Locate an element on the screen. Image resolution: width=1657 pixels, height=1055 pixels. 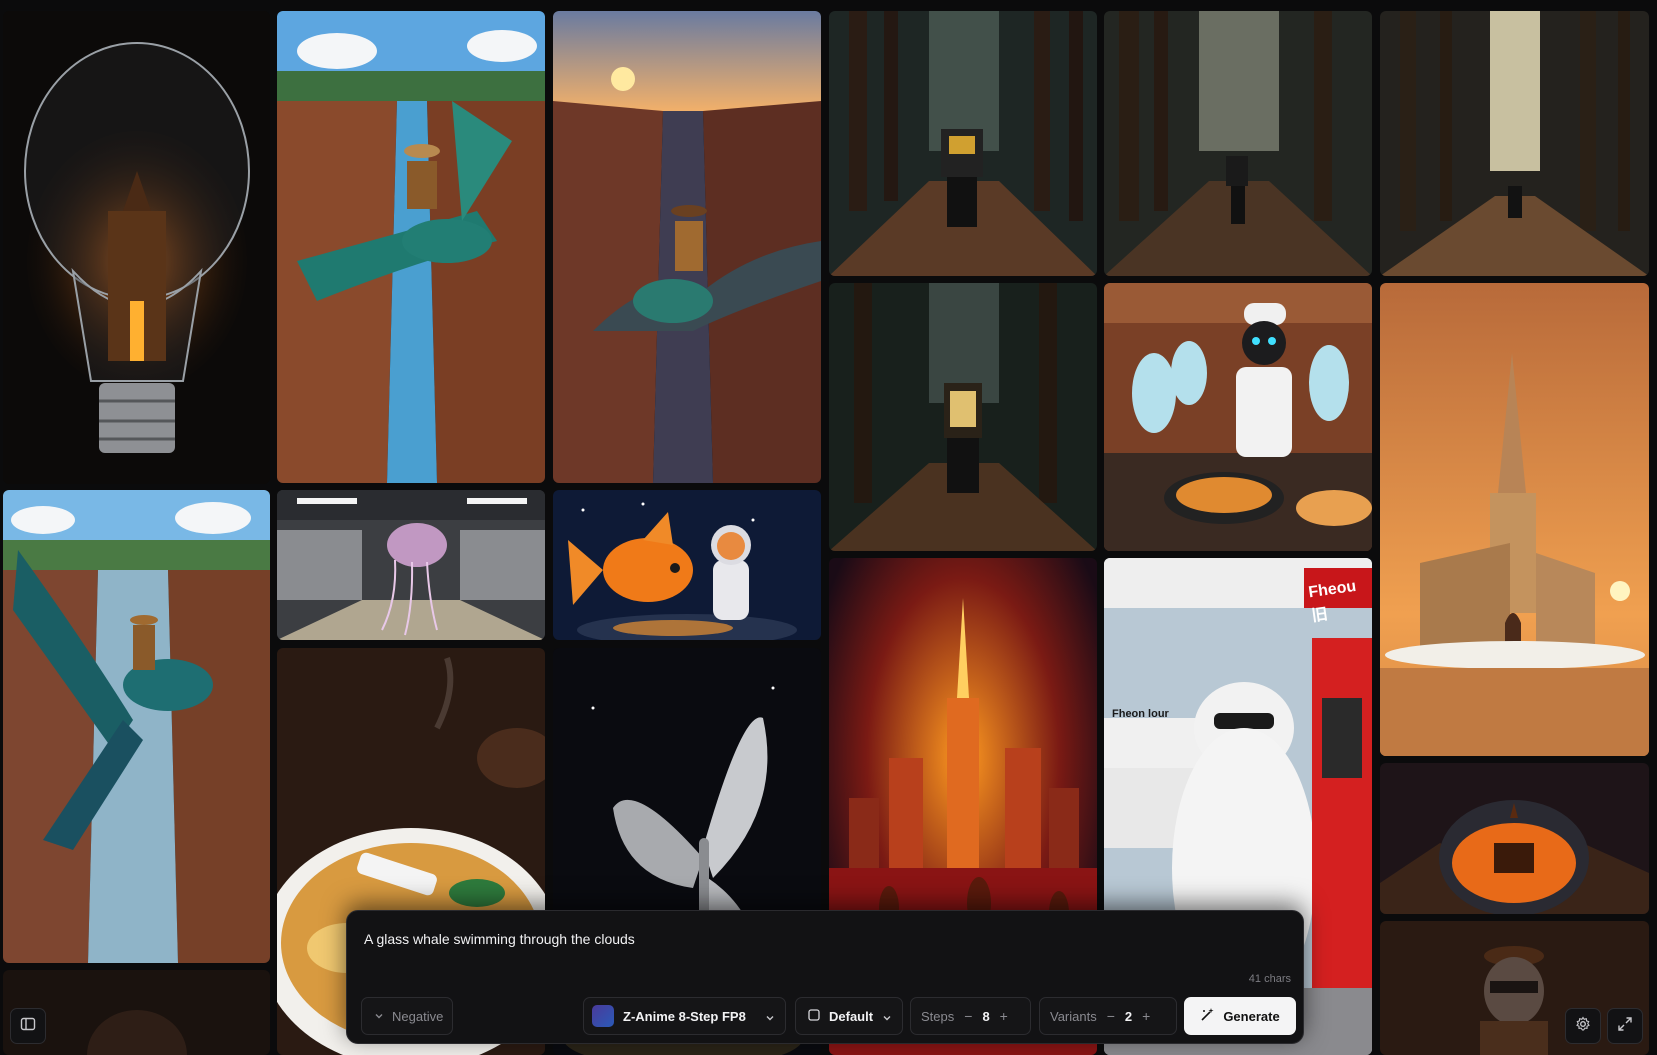
fullscreen-button is located at coordinates (1625, 1026).